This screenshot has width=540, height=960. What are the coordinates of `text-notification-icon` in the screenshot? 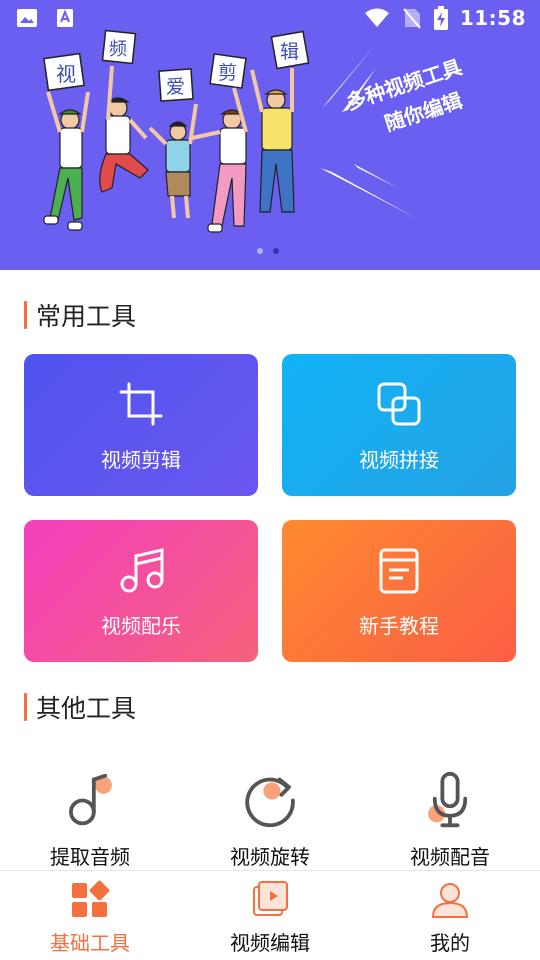 It's located at (65, 18).